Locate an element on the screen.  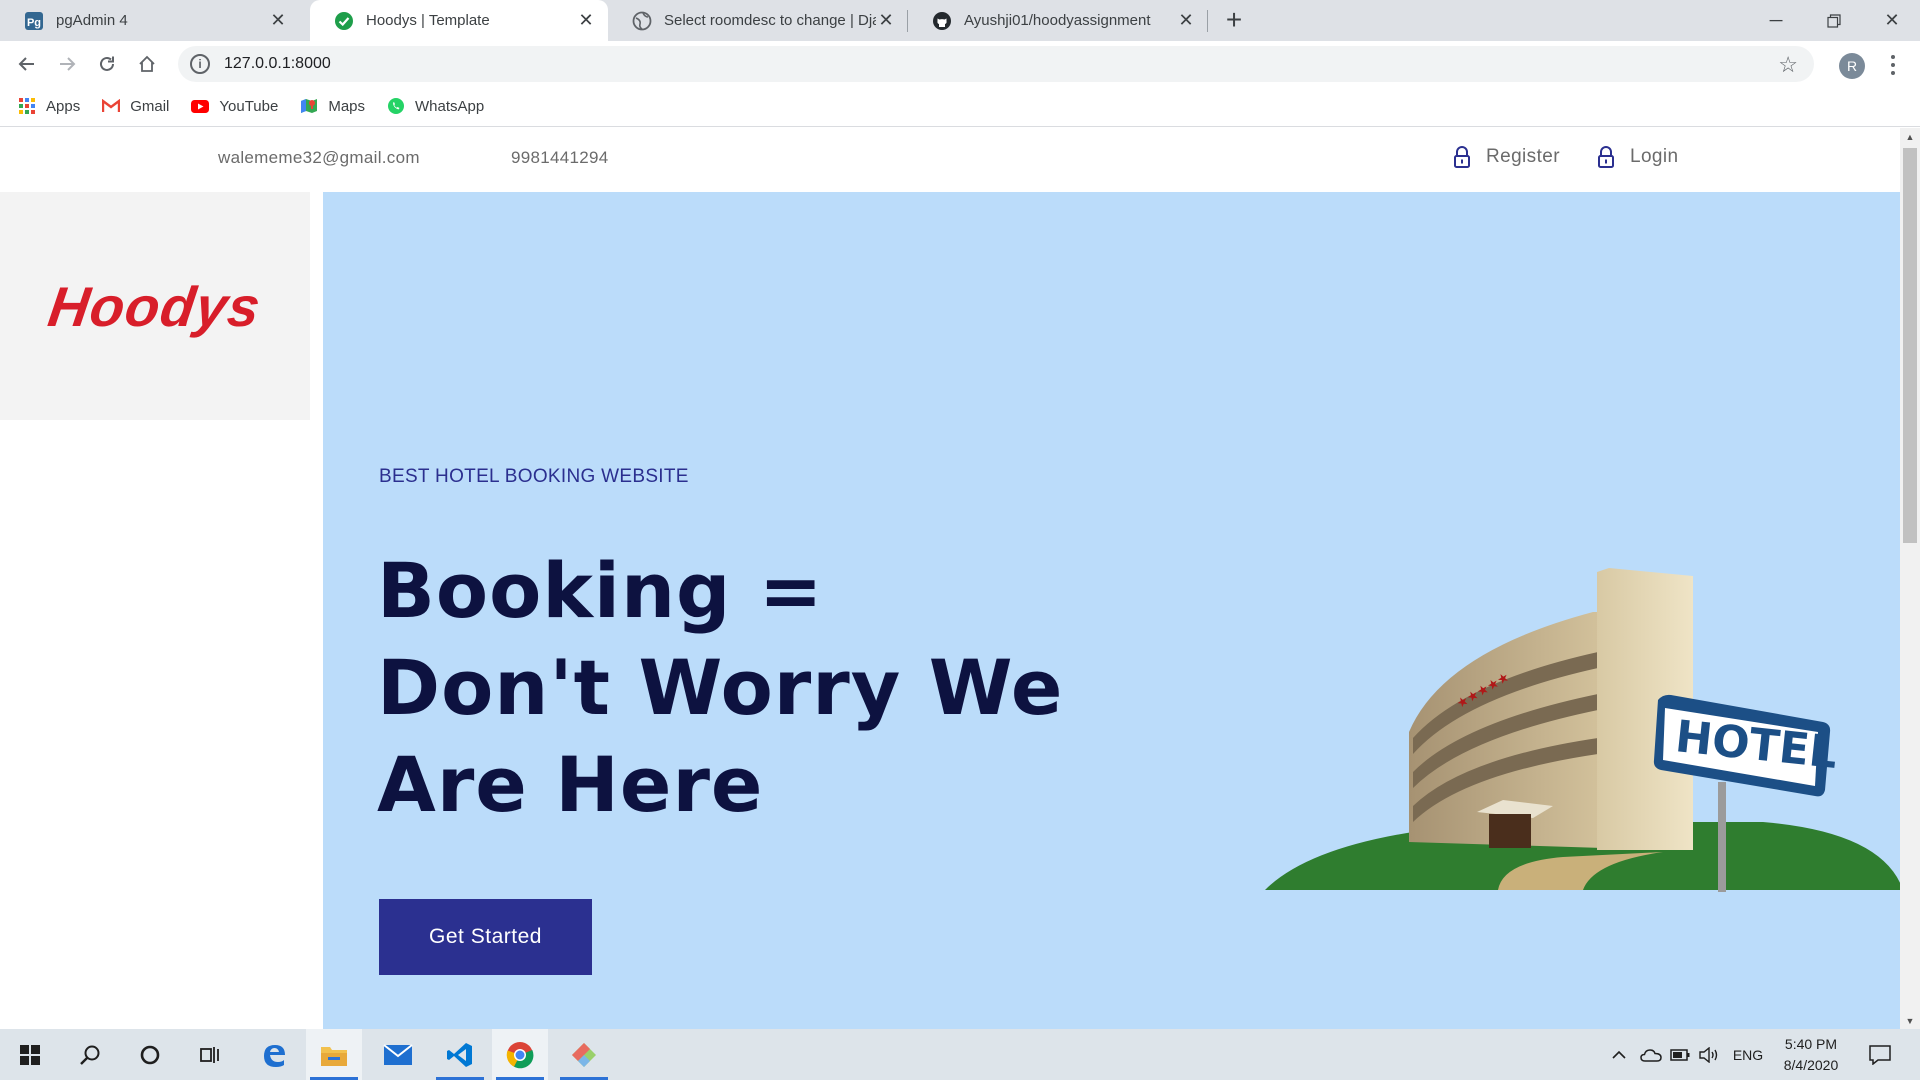
url-text: 127.0.0.1:8000 is located at coordinates (277, 64).